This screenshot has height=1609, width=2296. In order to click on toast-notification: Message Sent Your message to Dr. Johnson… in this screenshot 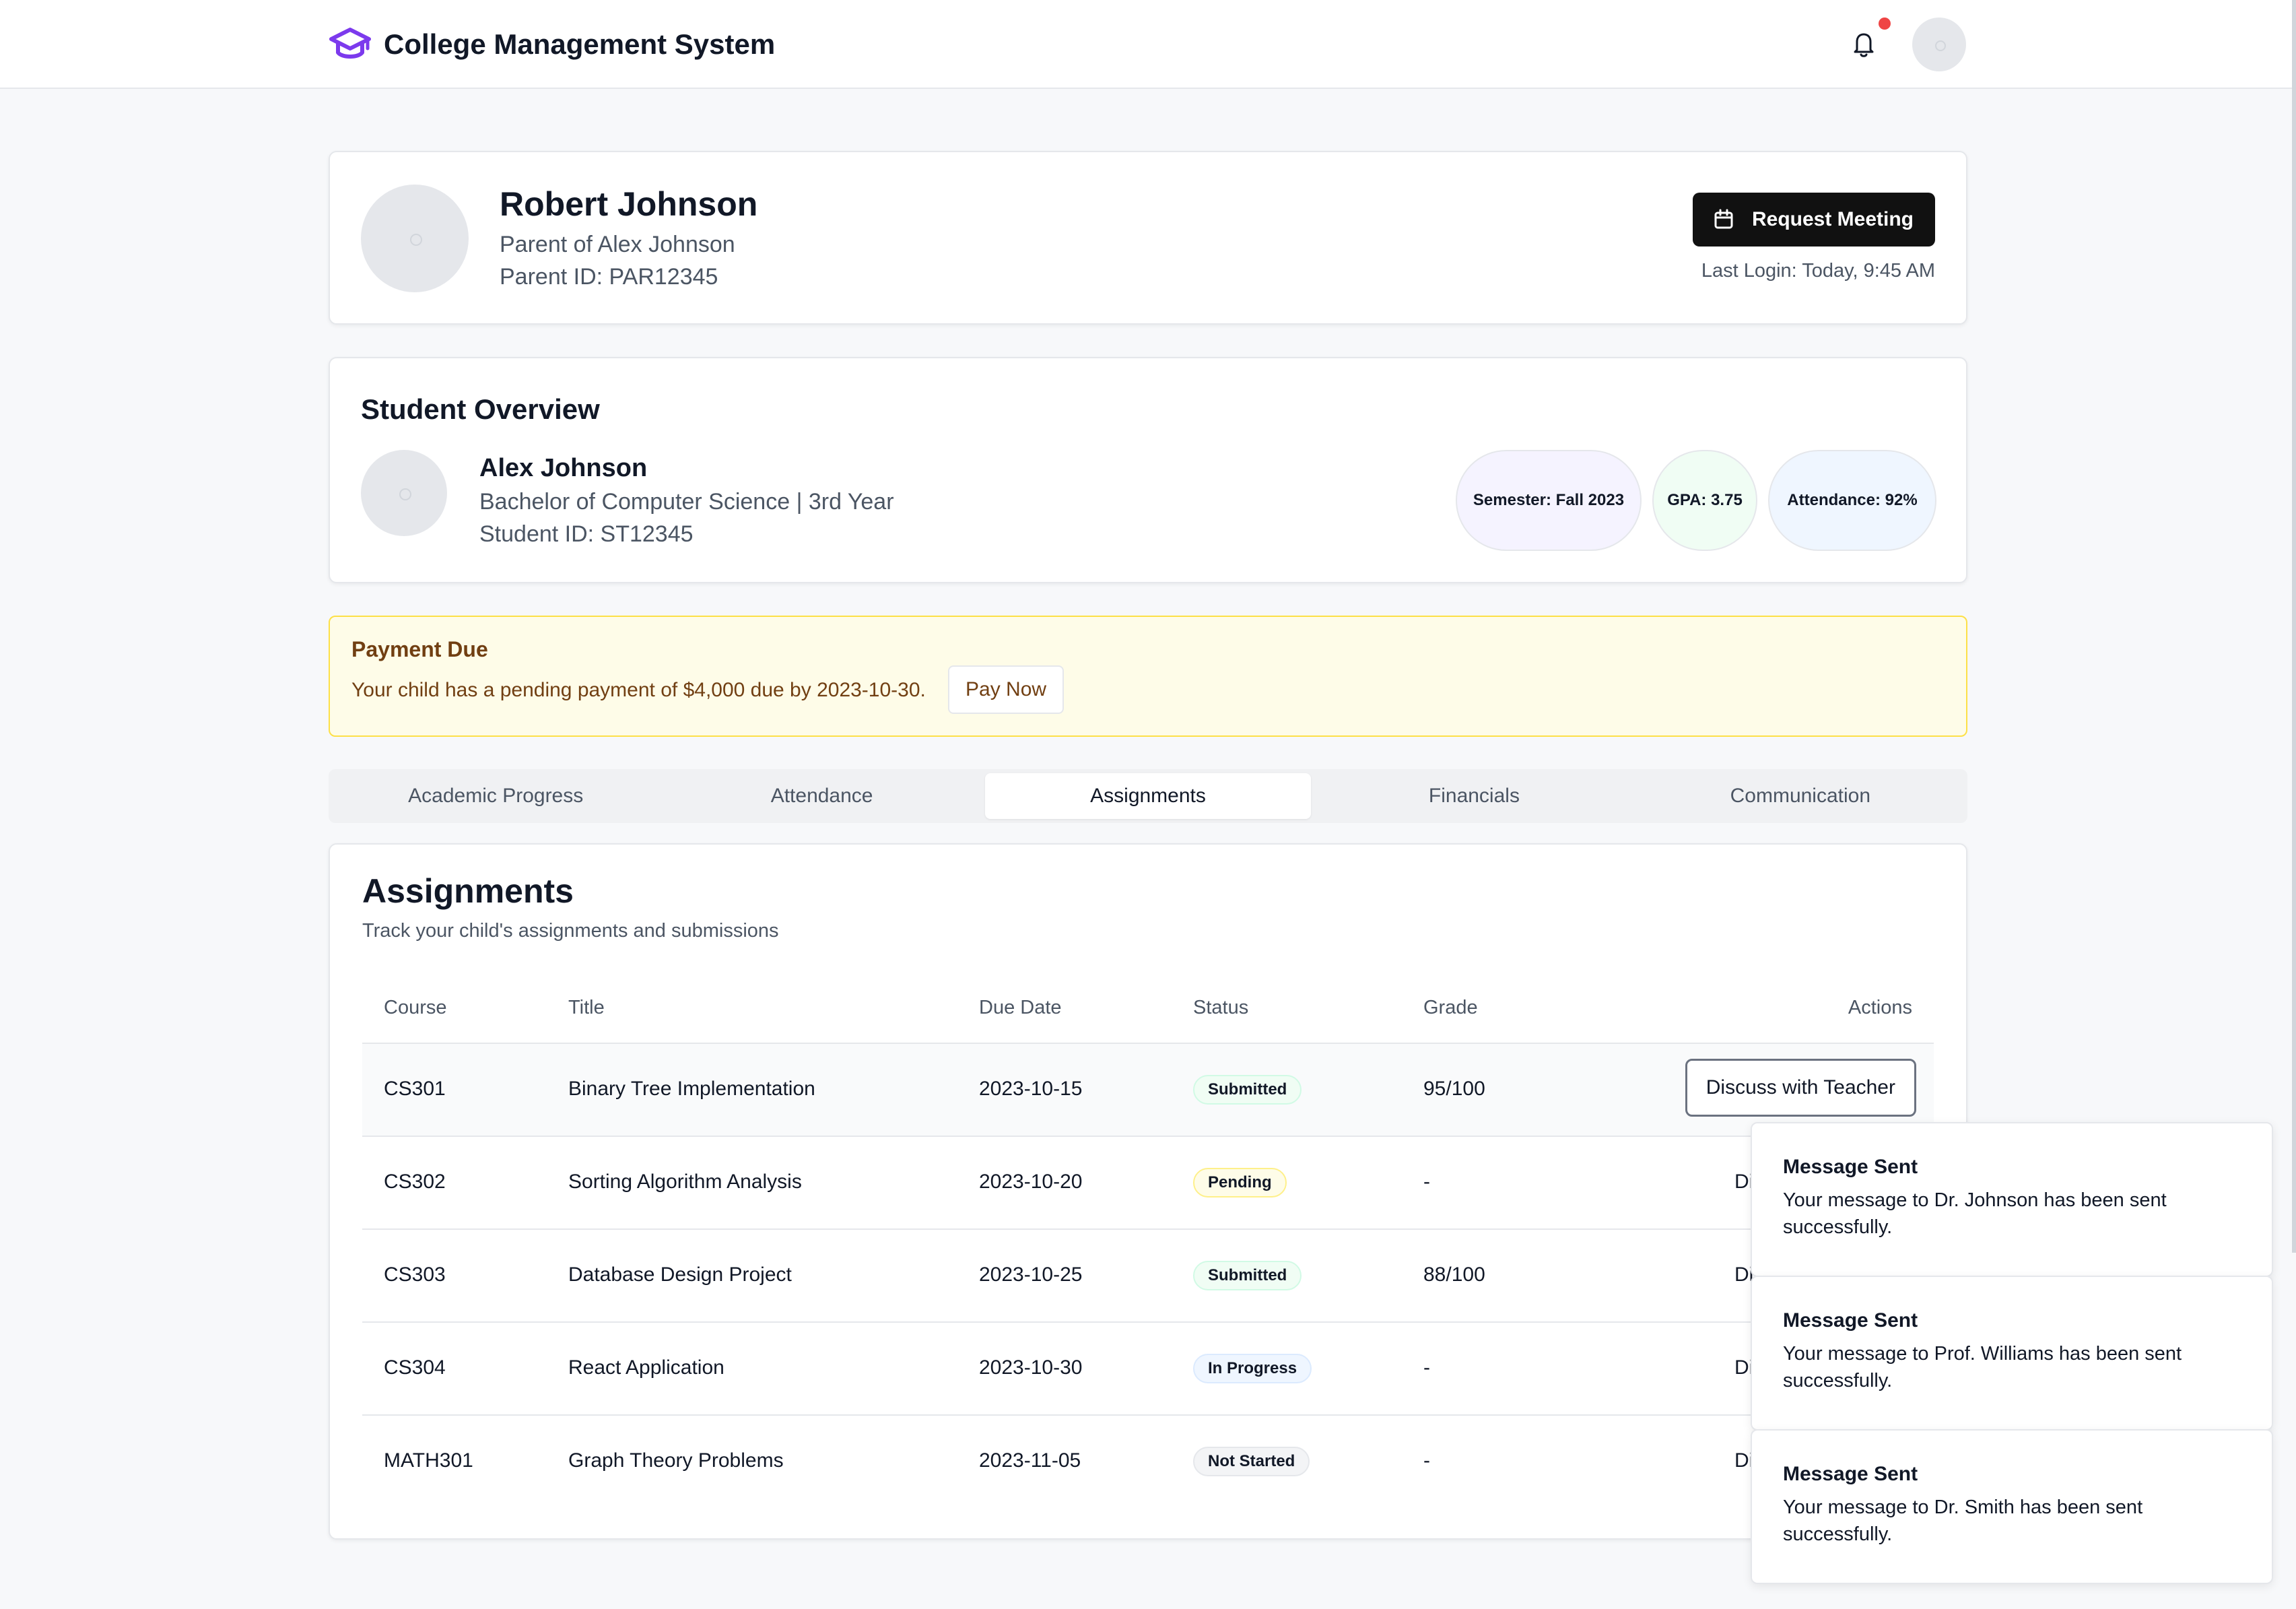, I will do `click(2012, 1199)`.